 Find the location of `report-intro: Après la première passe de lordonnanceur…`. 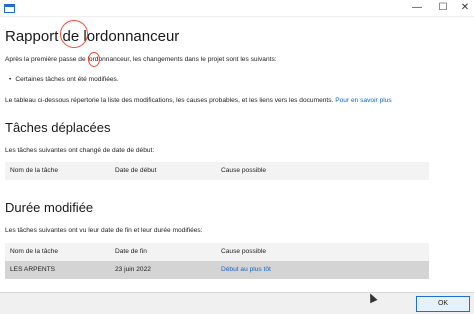

report-intro: Après la première passe de lordonnanceur… is located at coordinates (141, 59).